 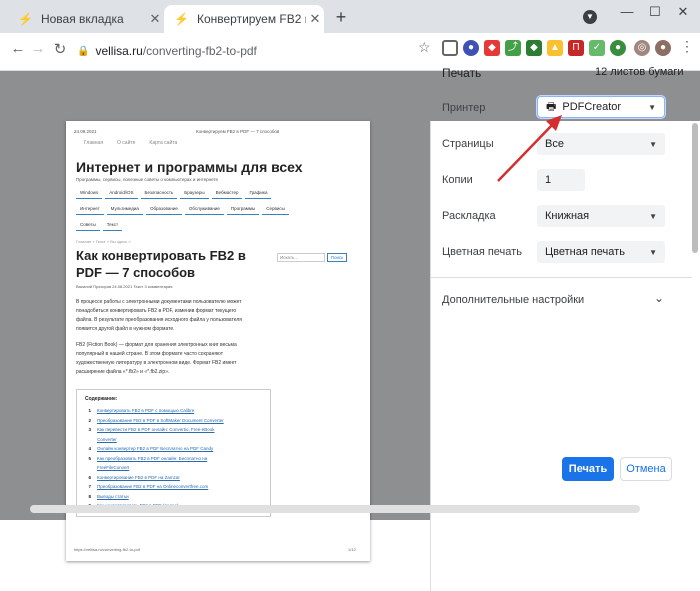 What do you see at coordinates (534, 48) in the screenshot?
I see `extension-5-icon: ◆` at bounding box center [534, 48].